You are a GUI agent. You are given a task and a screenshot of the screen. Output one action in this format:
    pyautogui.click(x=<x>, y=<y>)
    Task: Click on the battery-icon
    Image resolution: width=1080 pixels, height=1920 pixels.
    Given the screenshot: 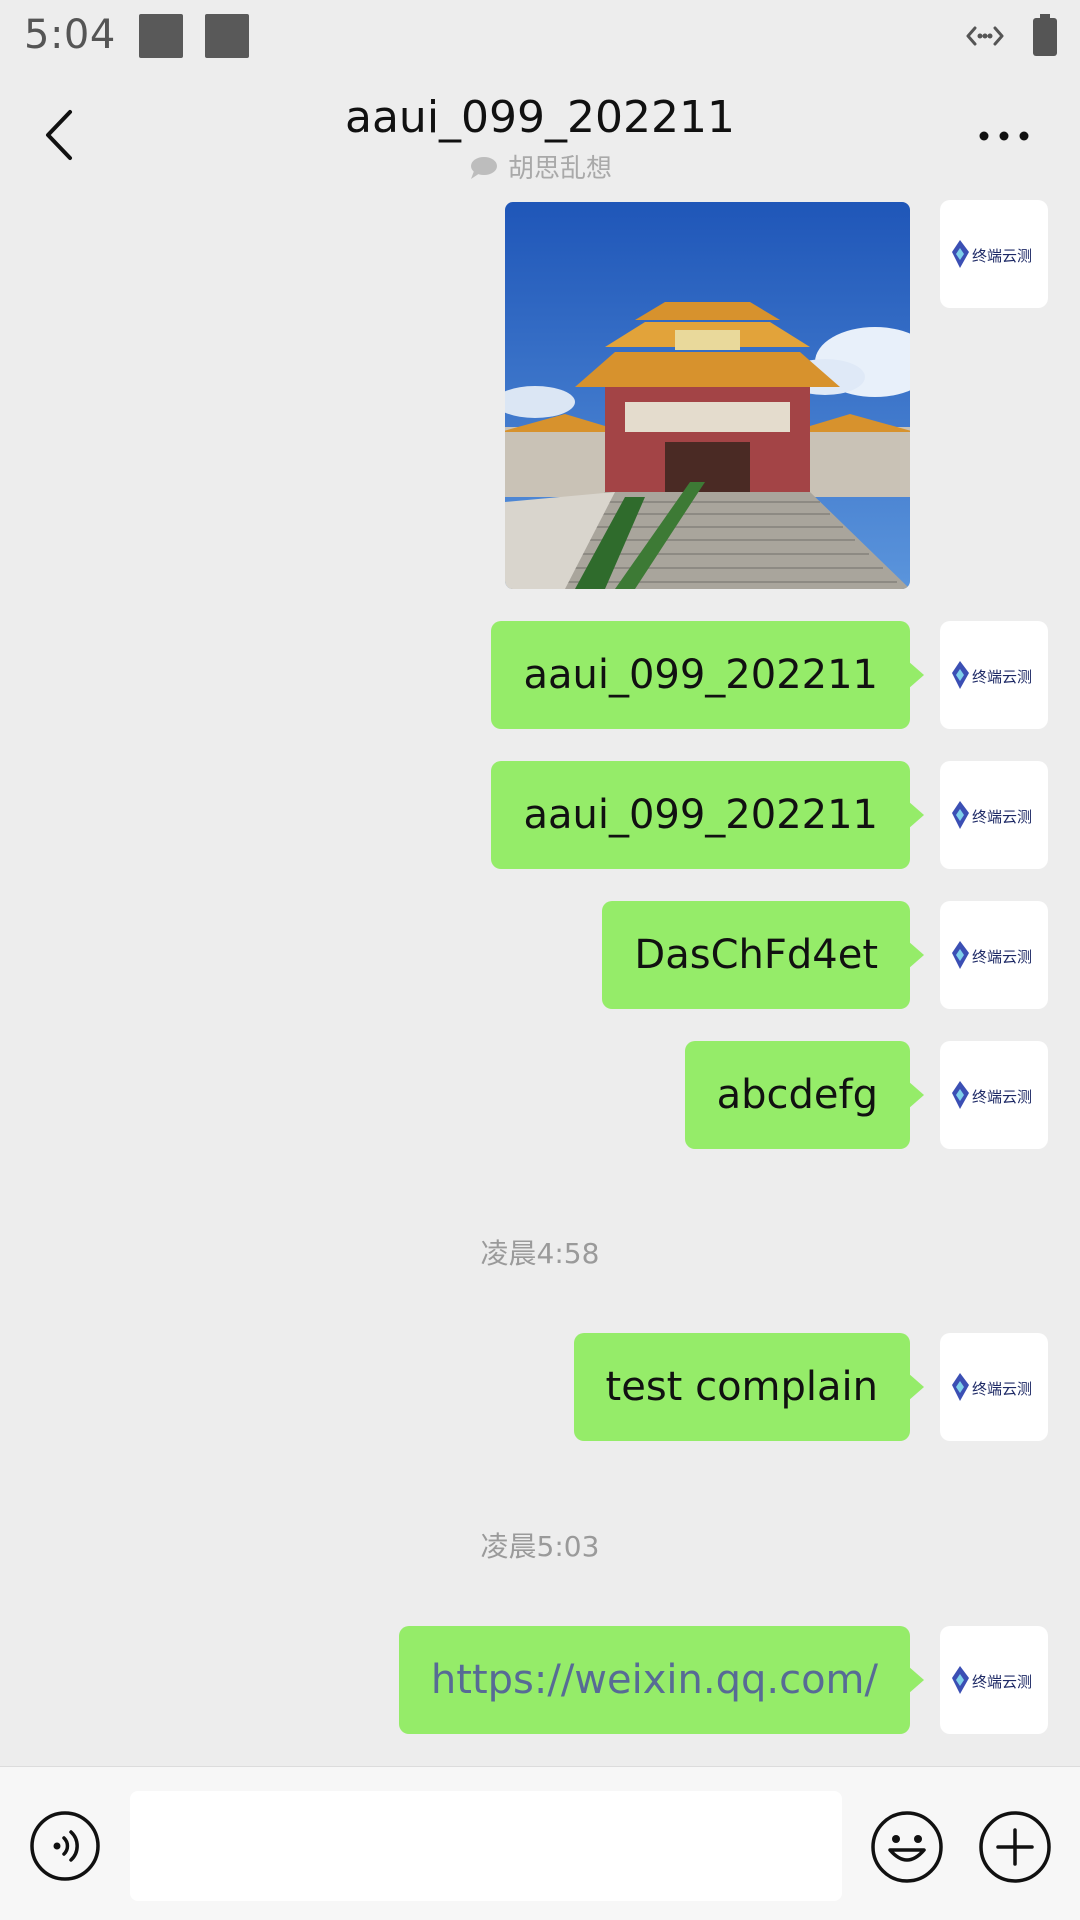 What is the action you would take?
    pyautogui.click(x=1045, y=35)
    